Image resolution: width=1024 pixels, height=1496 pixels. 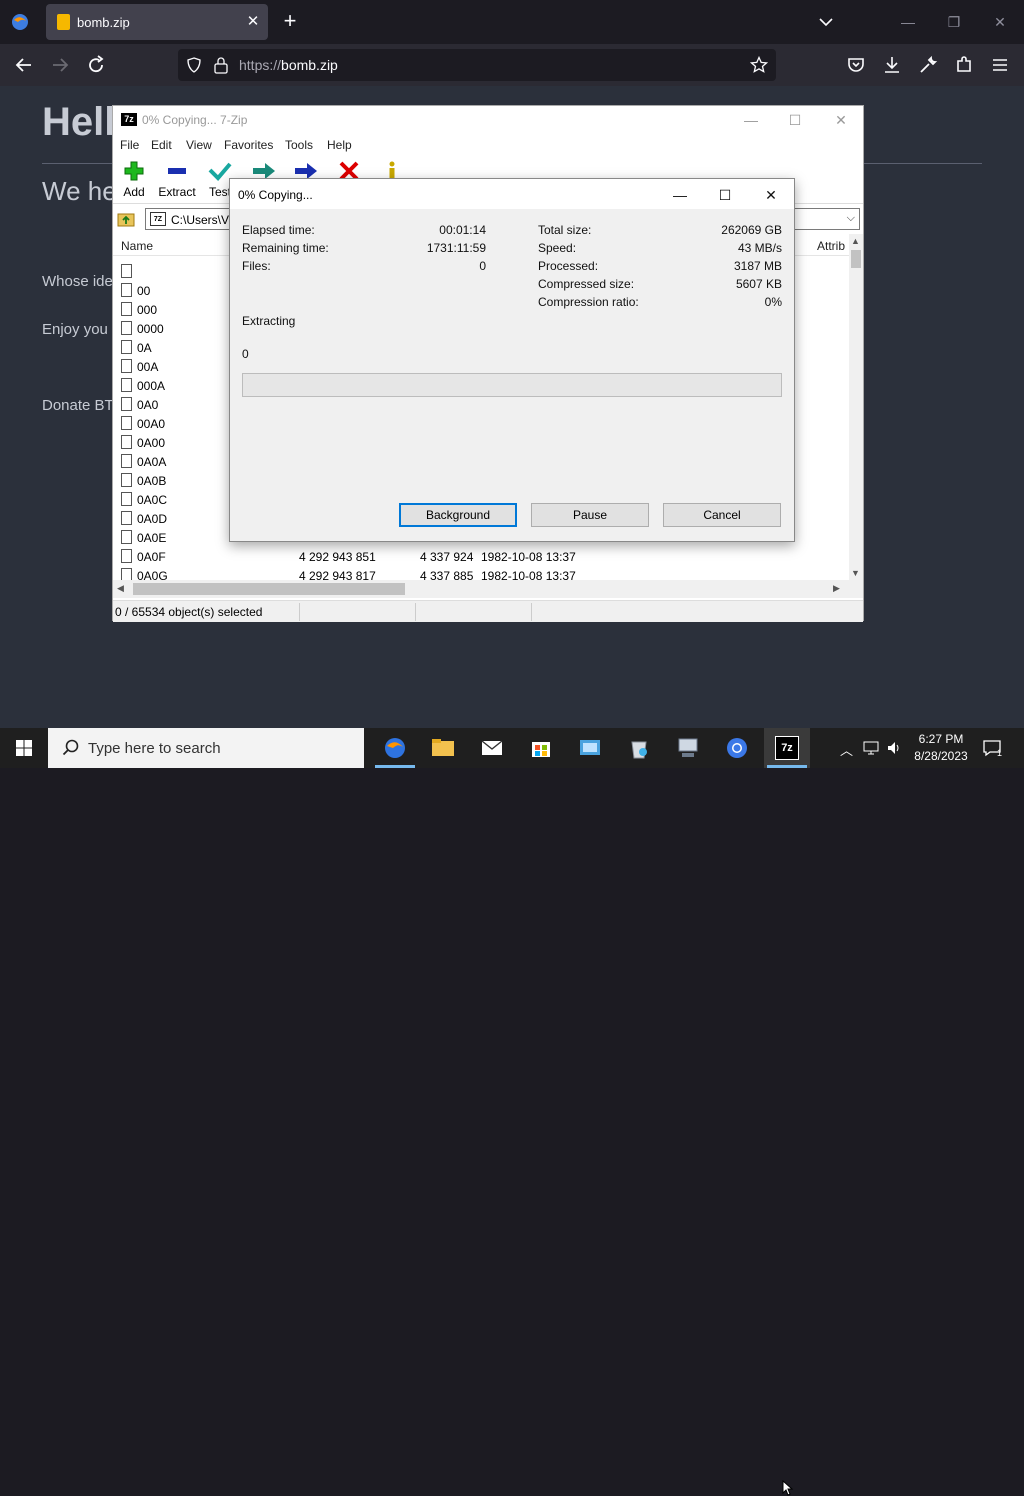 What do you see at coordinates (482, 266) in the screenshot?
I see `files-value: 0` at bounding box center [482, 266].